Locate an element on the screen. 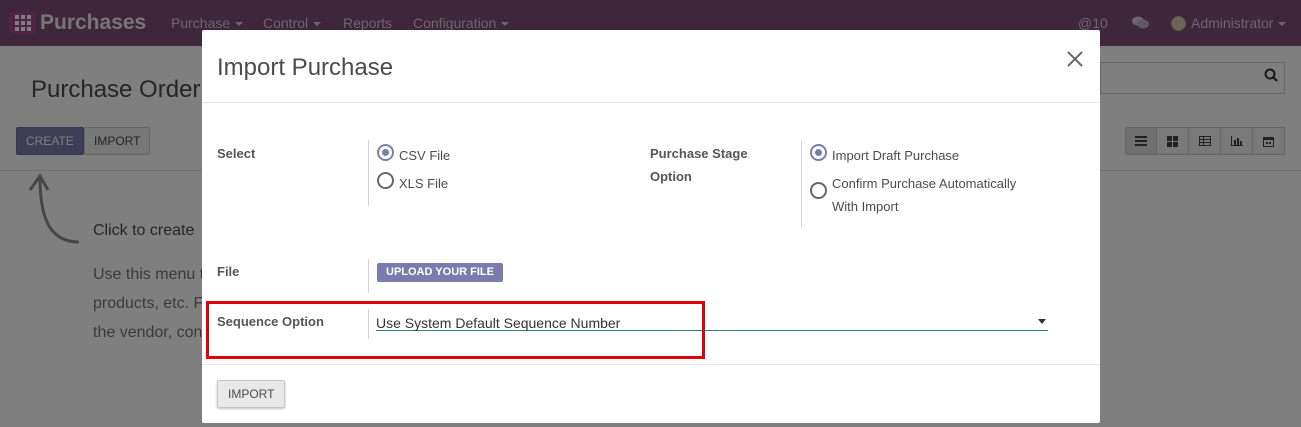 This screenshot has width=1301, height=427. confirm-auto-radio is located at coordinates (818, 190).